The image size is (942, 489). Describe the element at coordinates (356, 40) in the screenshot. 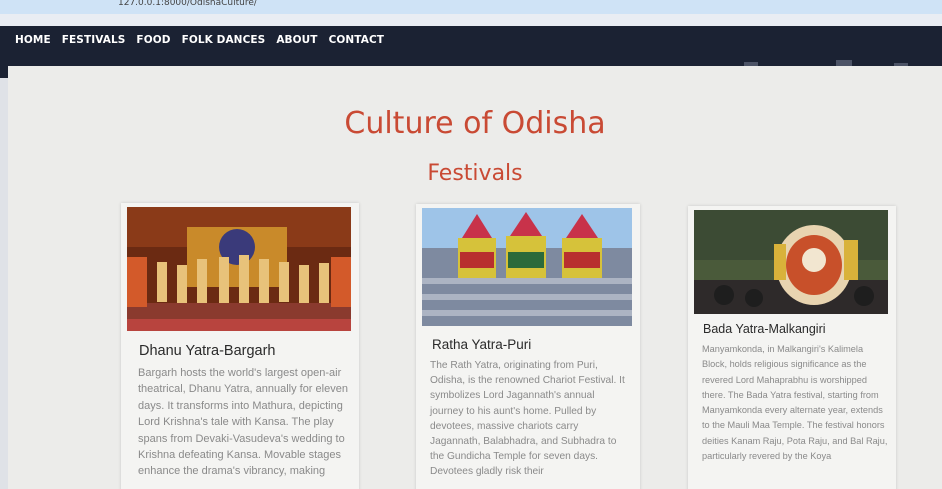

I see `nav-contact: CONTACT` at that location.